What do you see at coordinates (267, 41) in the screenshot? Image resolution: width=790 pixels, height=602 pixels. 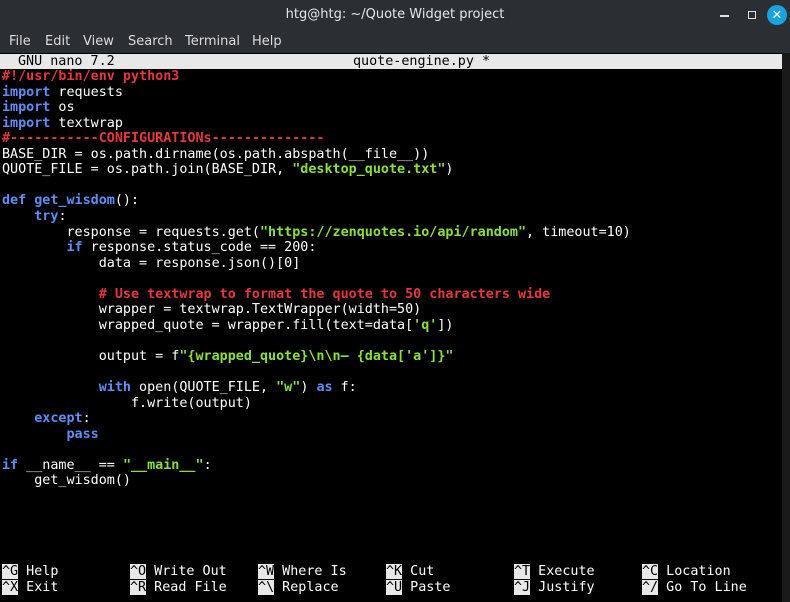 I see `menu-help: Help` at bounding box center [267, 41].